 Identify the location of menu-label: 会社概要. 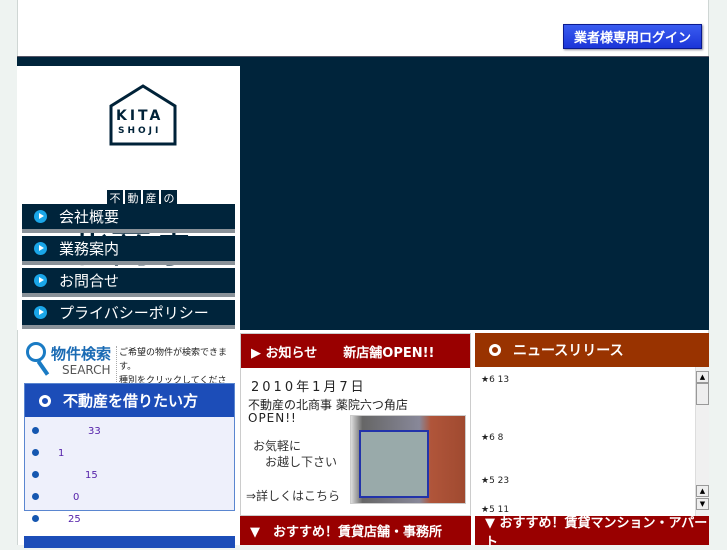
(89, 217).